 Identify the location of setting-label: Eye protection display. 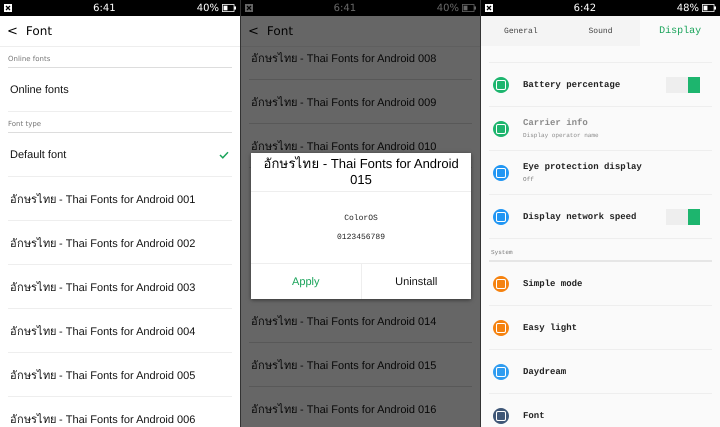
(583, 167).